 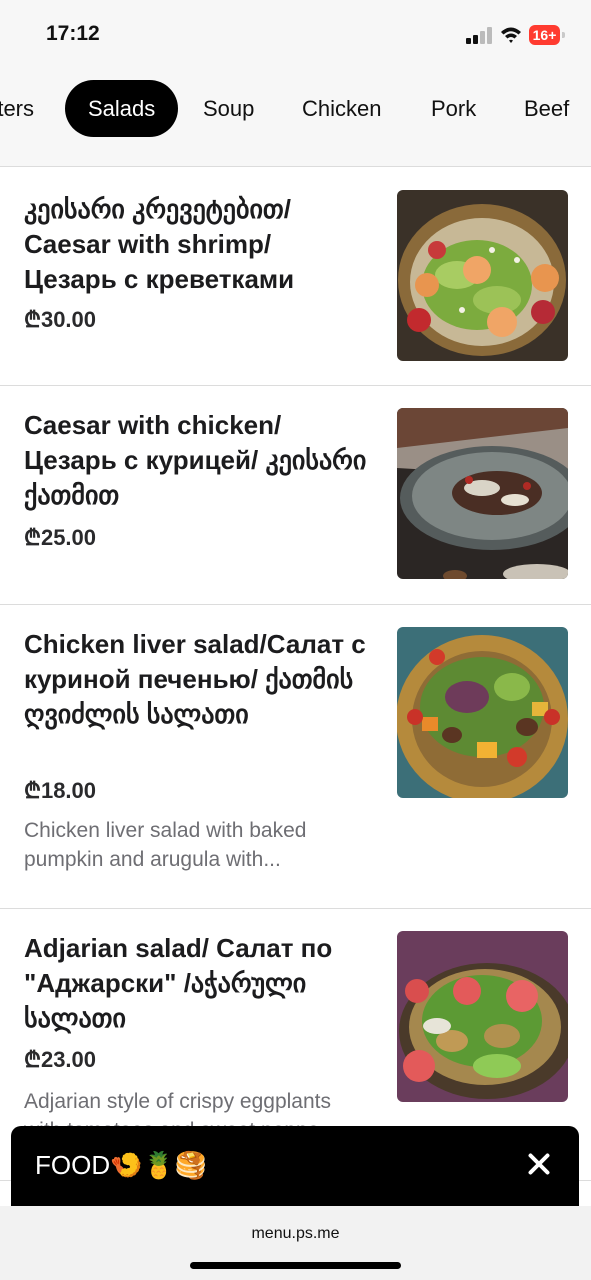 I want to click on category-tabs: rters Salads Soup Chicken Pork Beef, so click(x=295, y=118).